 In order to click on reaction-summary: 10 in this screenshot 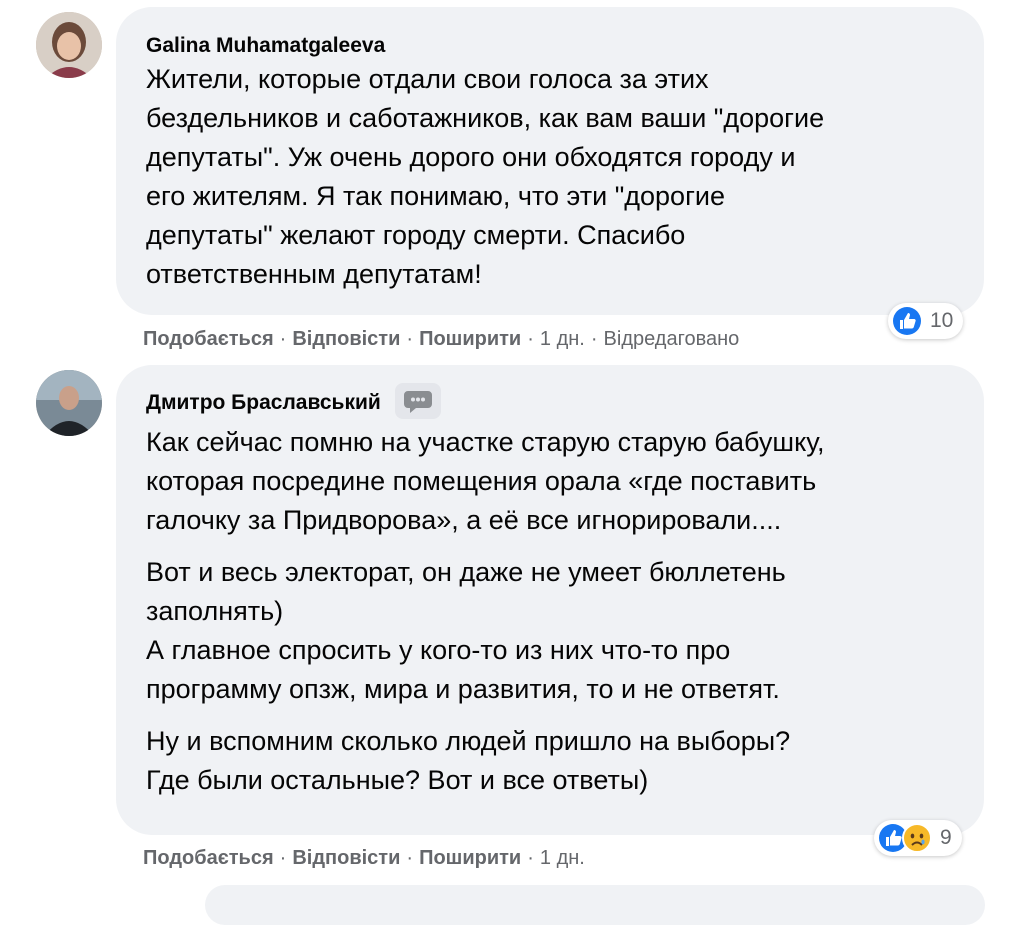, I will do `click(926, 321)`.